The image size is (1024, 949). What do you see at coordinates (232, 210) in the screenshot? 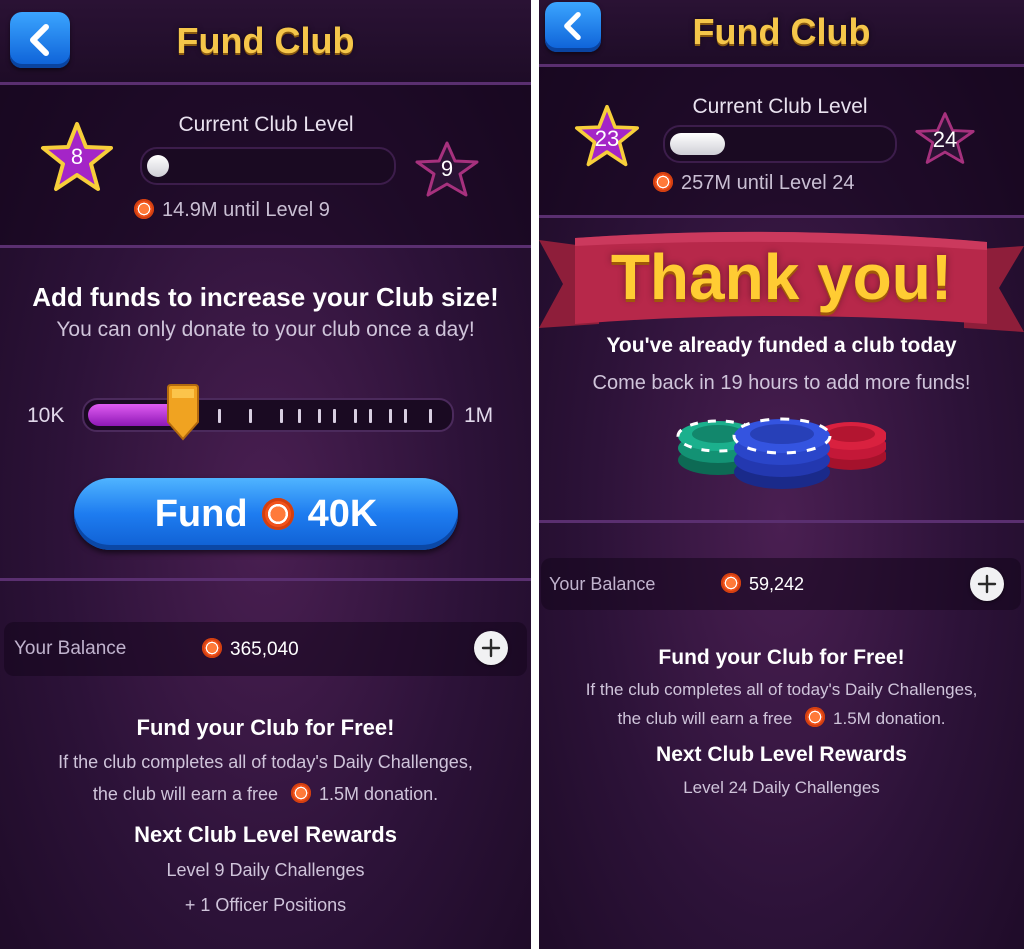
I see `until-next-level: 14.9M until Level 9` at bounding box center [232, 210].